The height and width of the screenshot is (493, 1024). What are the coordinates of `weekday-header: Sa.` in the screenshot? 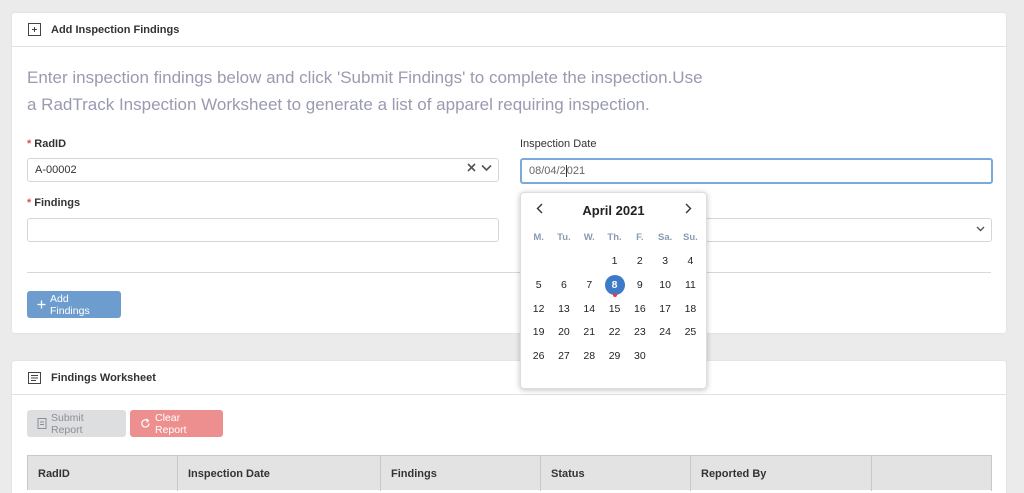 It's located at (665, 238).